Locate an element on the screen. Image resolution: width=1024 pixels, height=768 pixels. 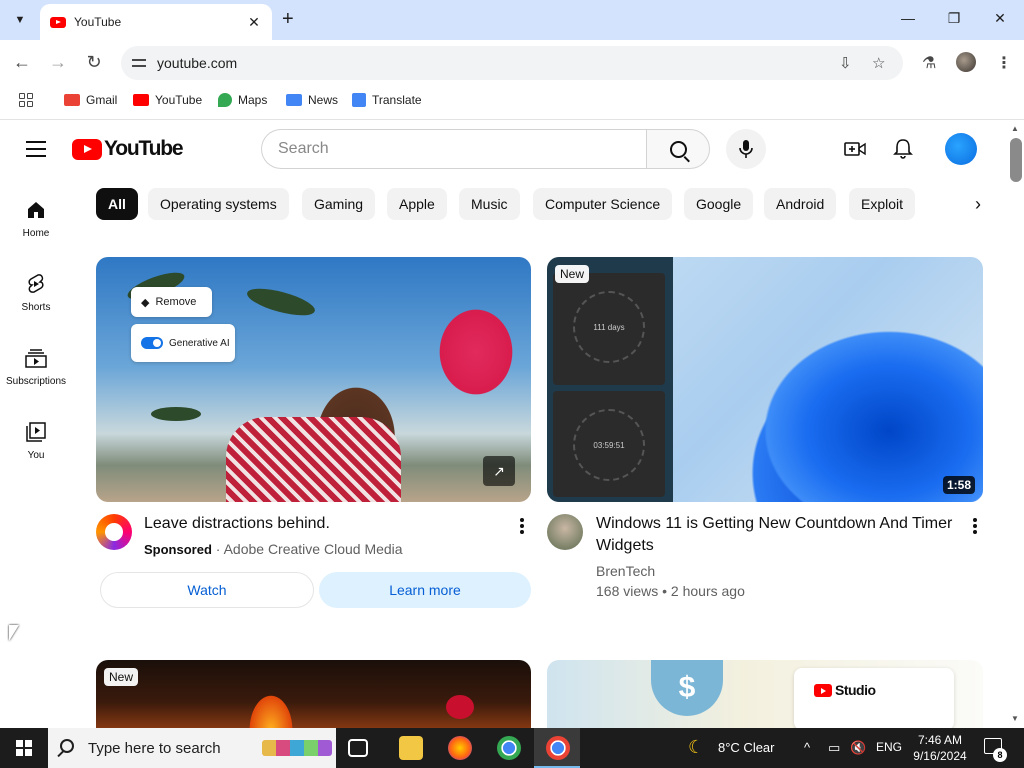
scrollbar-thumb is located at coordinates (1016, 160).